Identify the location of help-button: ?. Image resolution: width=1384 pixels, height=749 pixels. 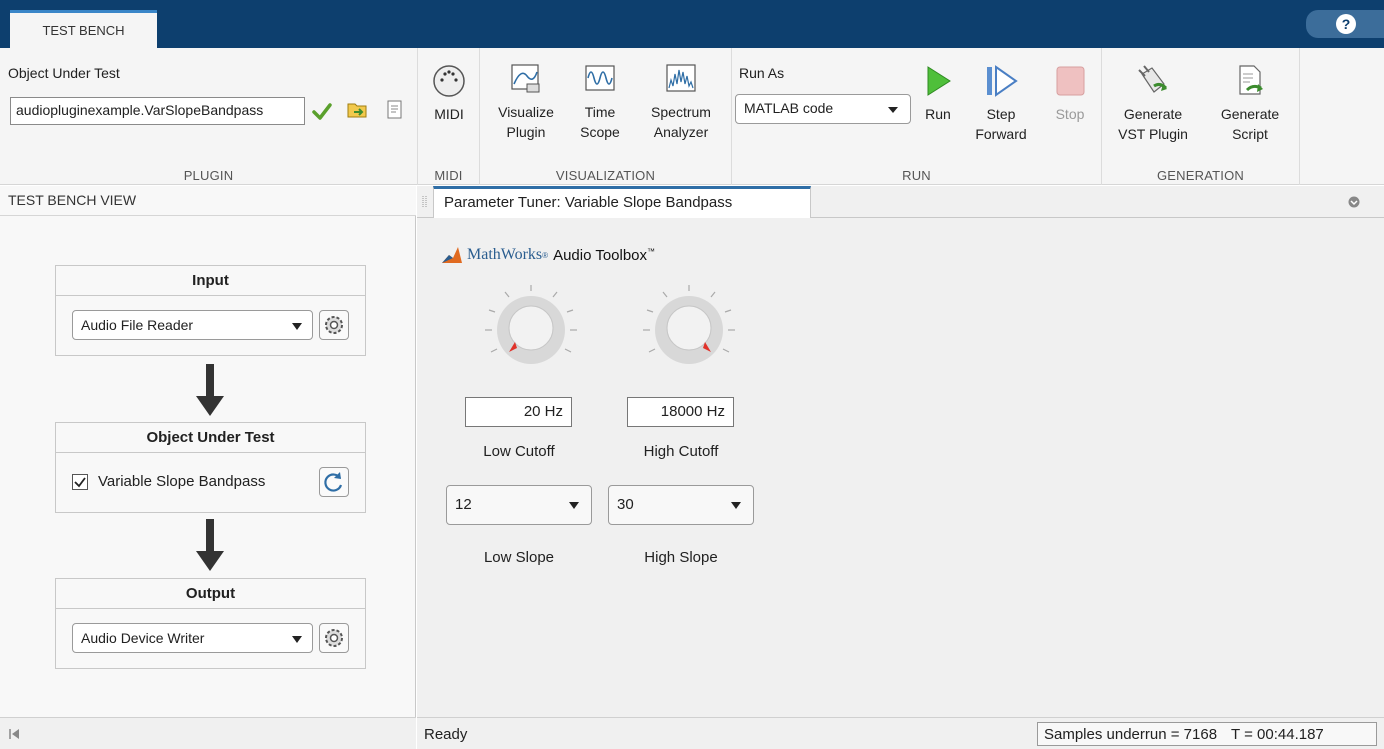
(1345, 24).